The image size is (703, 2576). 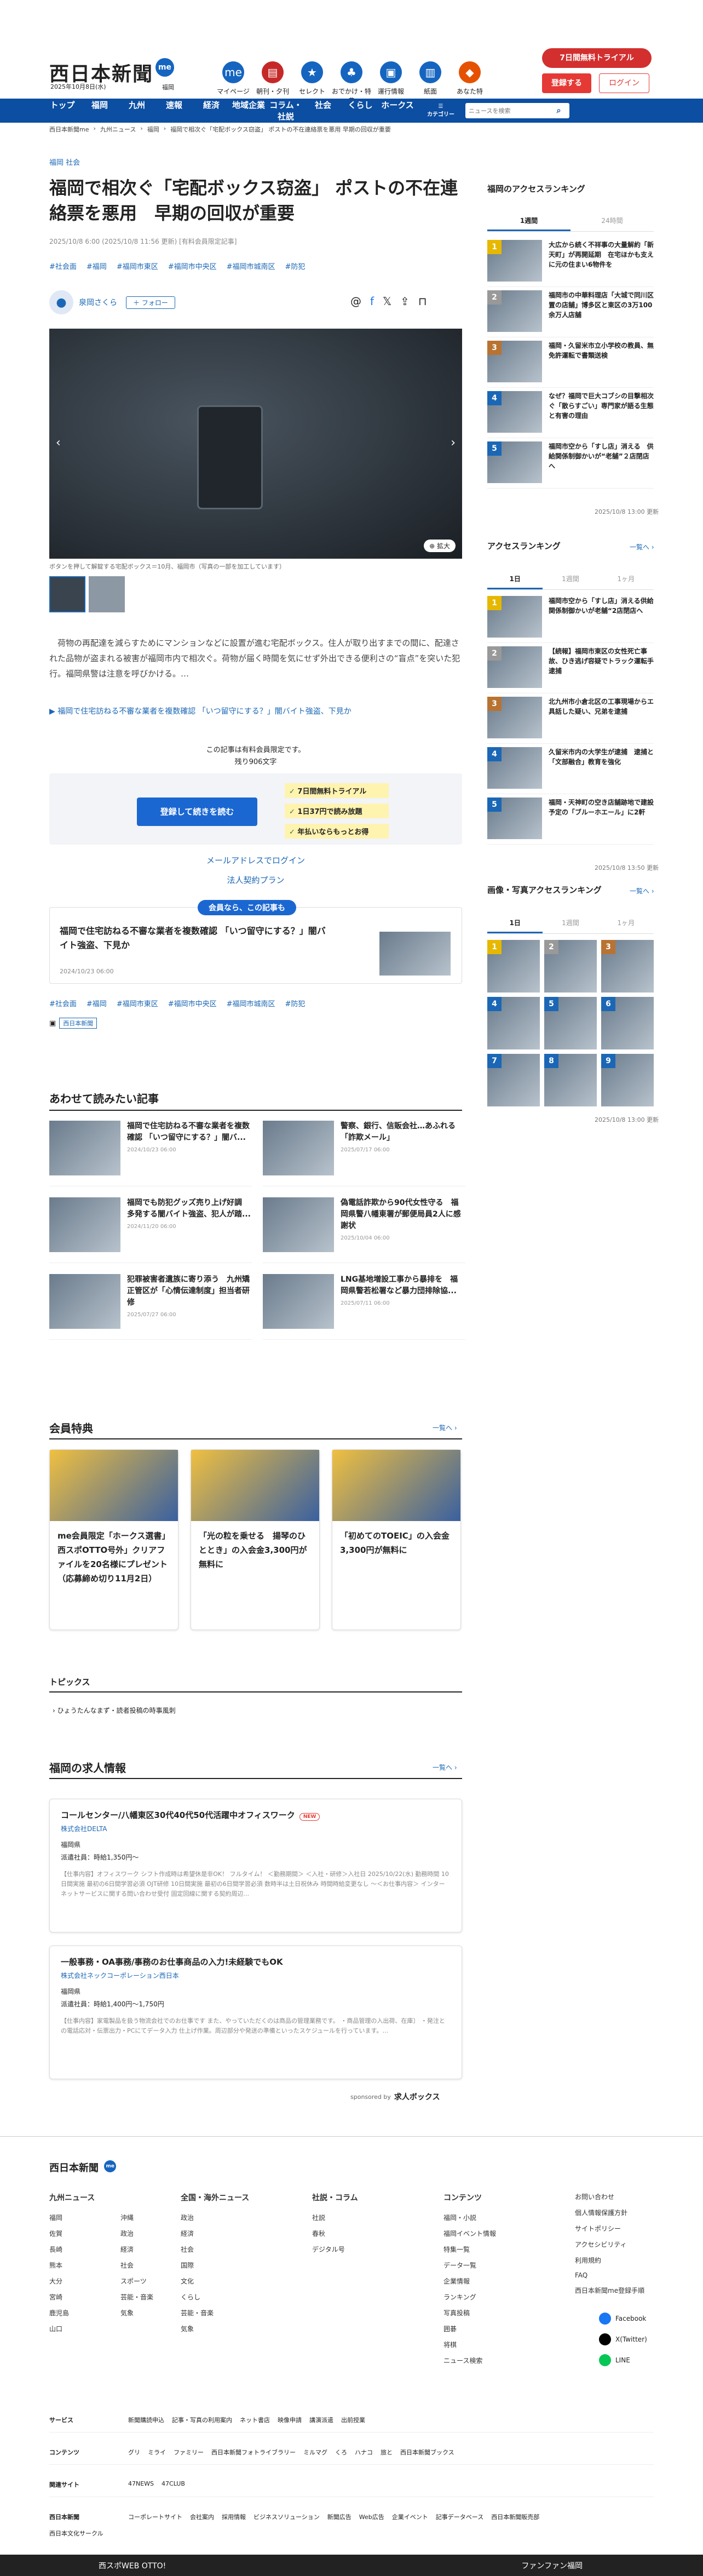 What do you see at coordinates (202, 2517) in the screenshot?
I see `footer-corp-link: 会社案内` at bounding box center [202, 2517].